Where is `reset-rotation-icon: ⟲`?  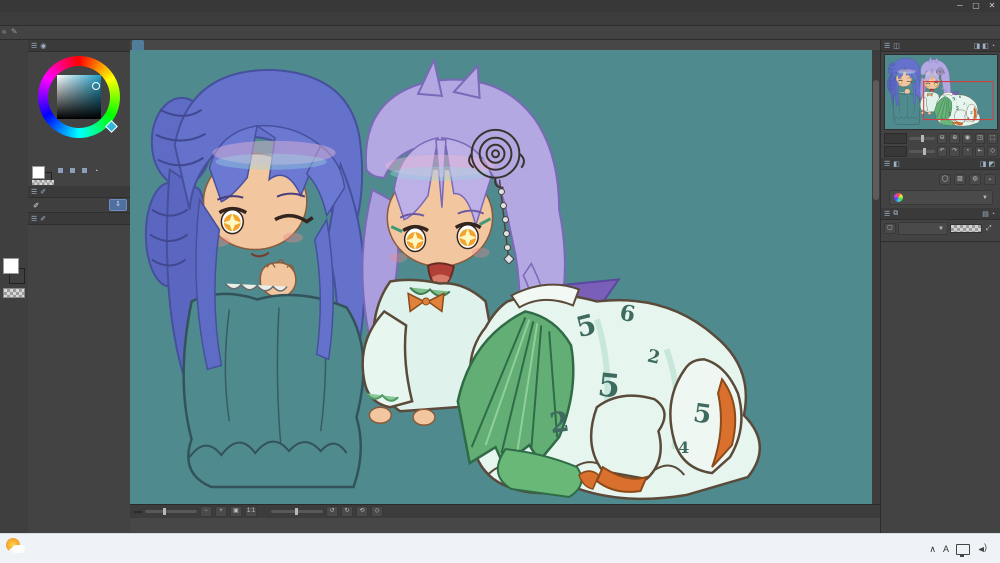 reset-rotation-icon: ⟲ is located at coordinates (362, 511).